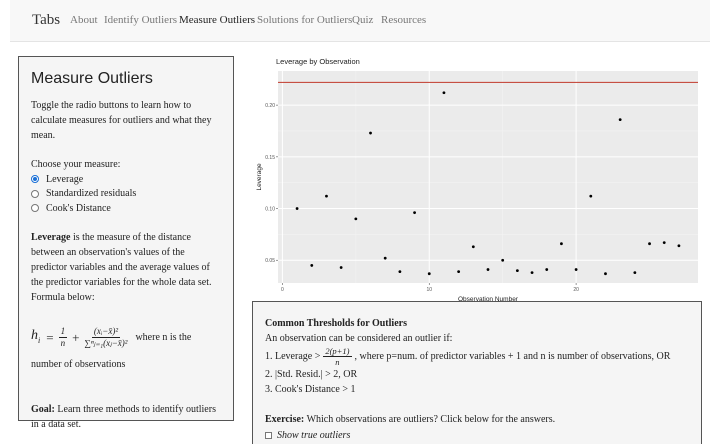  I want to click on exercise-label: Exercise:, so click(285, 419).